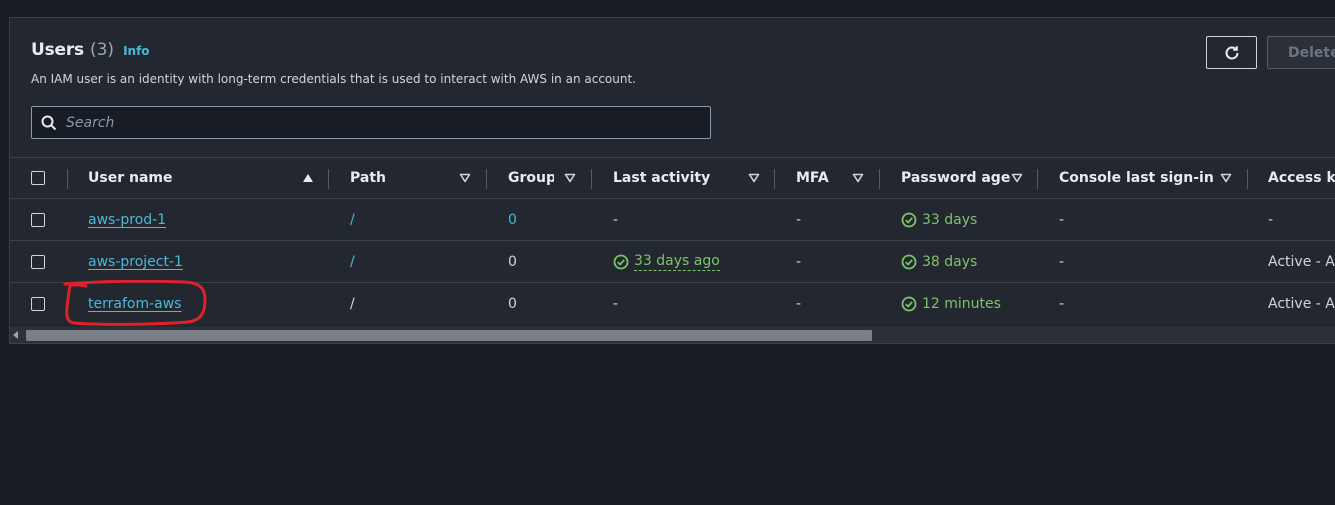 The height and width of the screenshot is (505, 1335). I want to click on sort-ascending-icon, so click(308, 178).